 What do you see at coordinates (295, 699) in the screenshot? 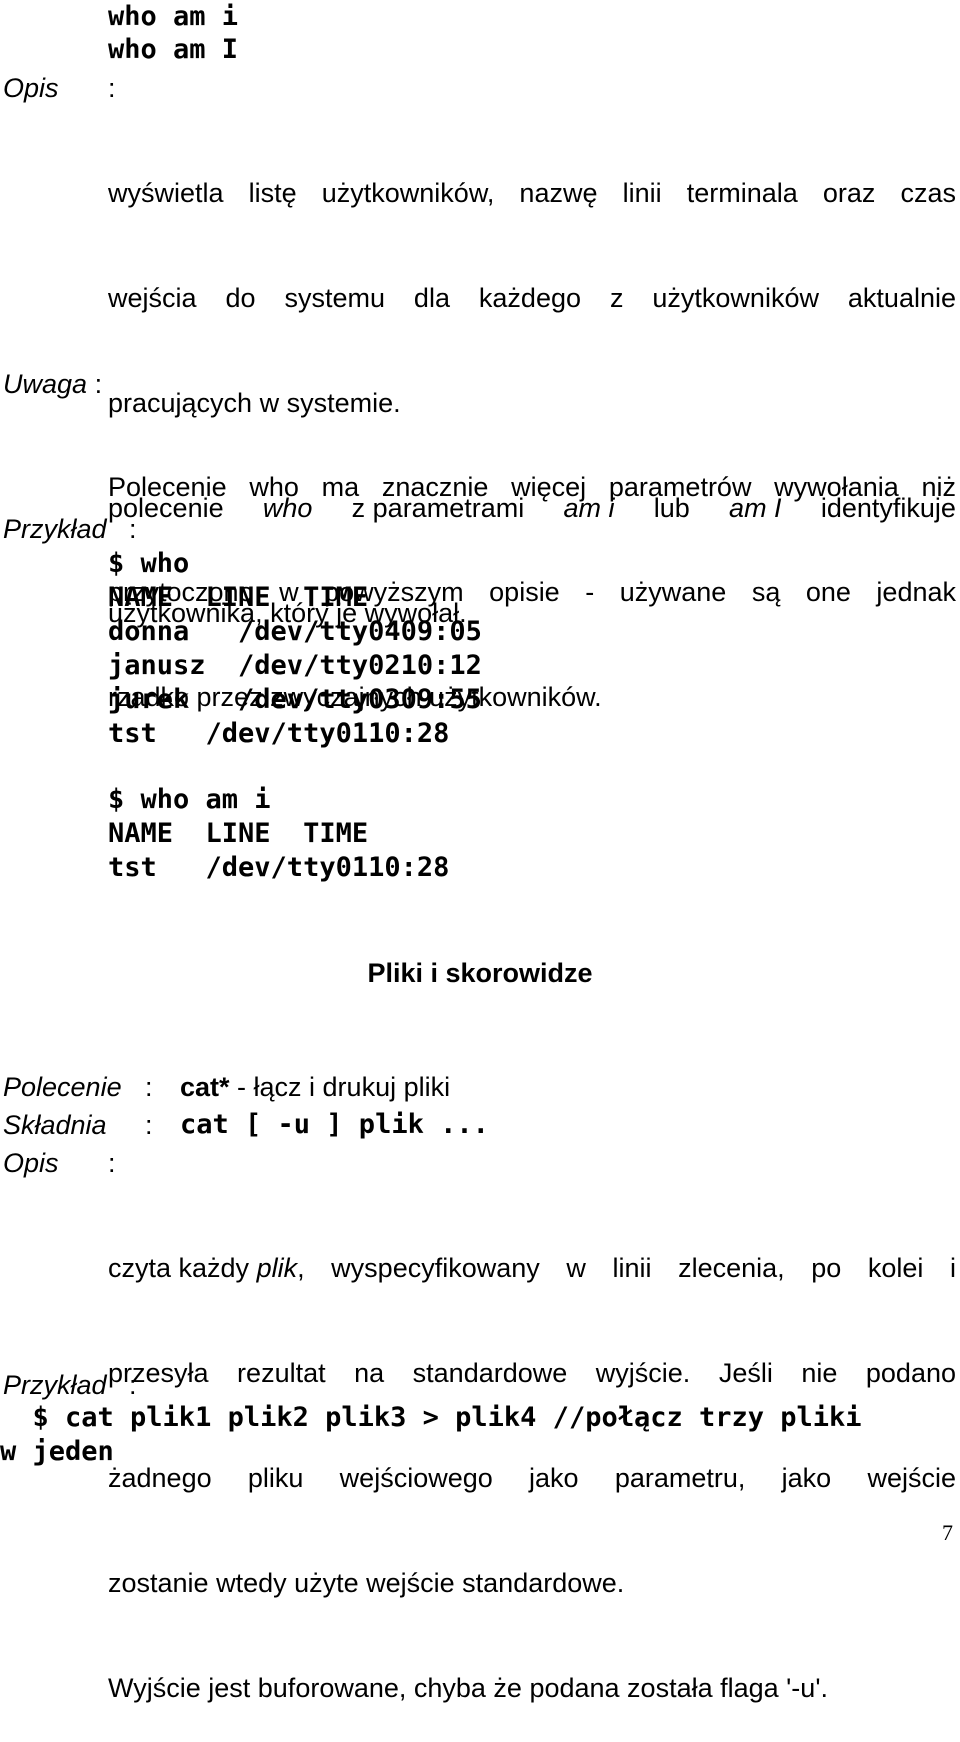
I see `example1-row: jurek /dev/tty0309:55` at bounding box center [295, 699].